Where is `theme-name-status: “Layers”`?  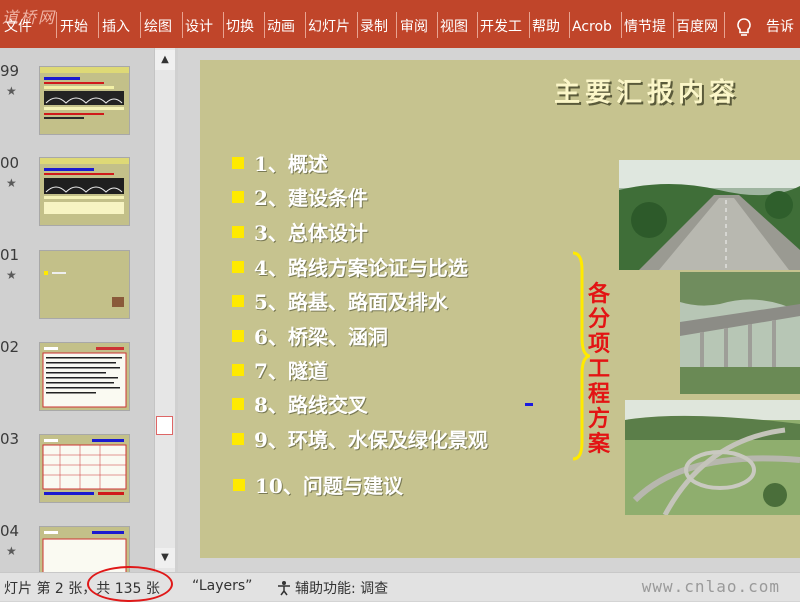 theme-name-status: “Layers” is located at coordinates (222, 586).